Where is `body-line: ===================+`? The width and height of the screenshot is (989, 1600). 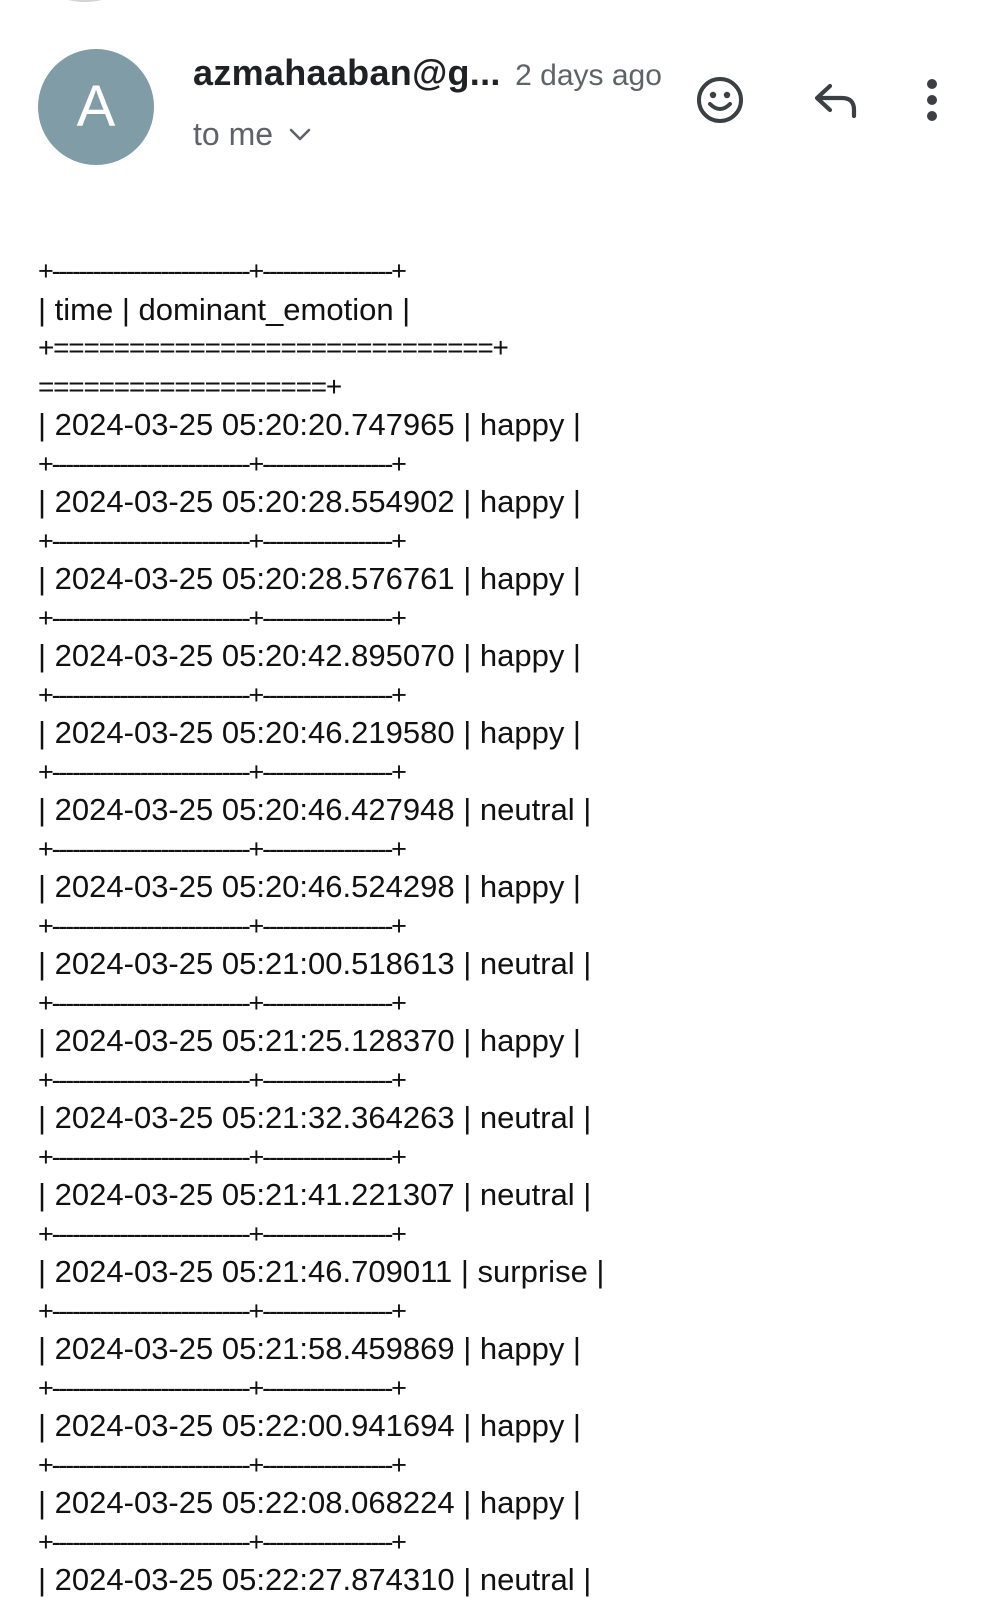
body-line: ===================+ is located at coordinates (190, 386).